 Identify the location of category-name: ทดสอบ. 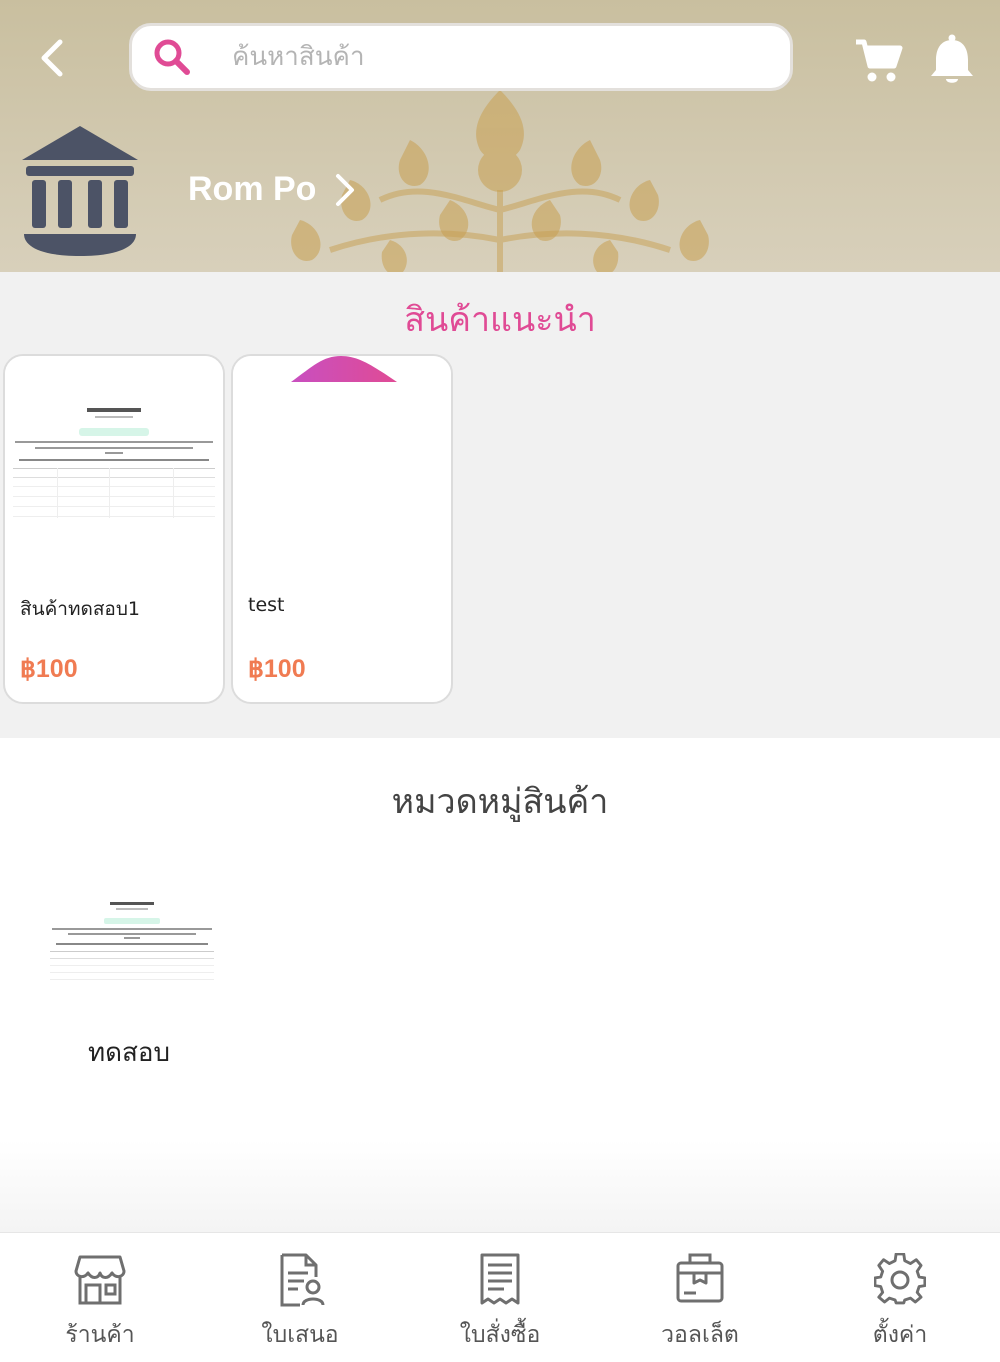
(129, 1053).